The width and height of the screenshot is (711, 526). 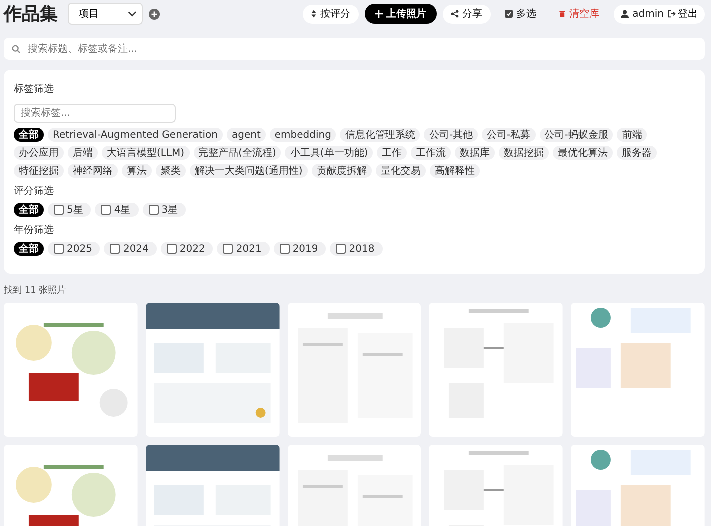 I want to click on filter-option: 2021, so click(x=243, y=249).